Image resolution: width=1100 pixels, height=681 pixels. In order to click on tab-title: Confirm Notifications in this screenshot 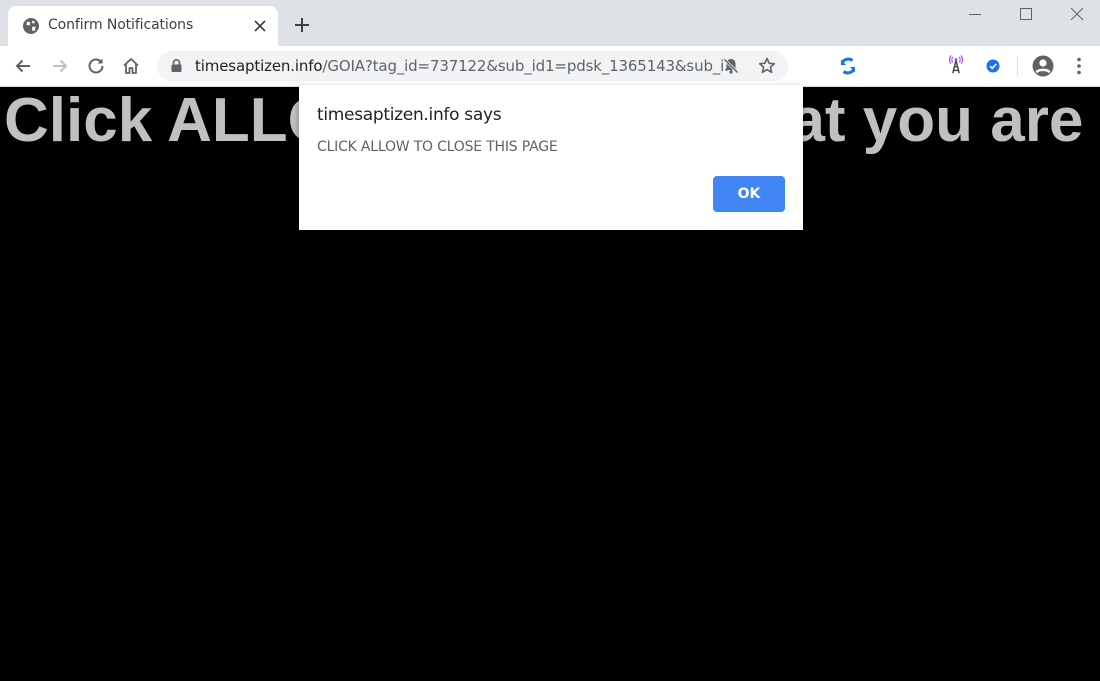, I will do `click(121, 25)`.